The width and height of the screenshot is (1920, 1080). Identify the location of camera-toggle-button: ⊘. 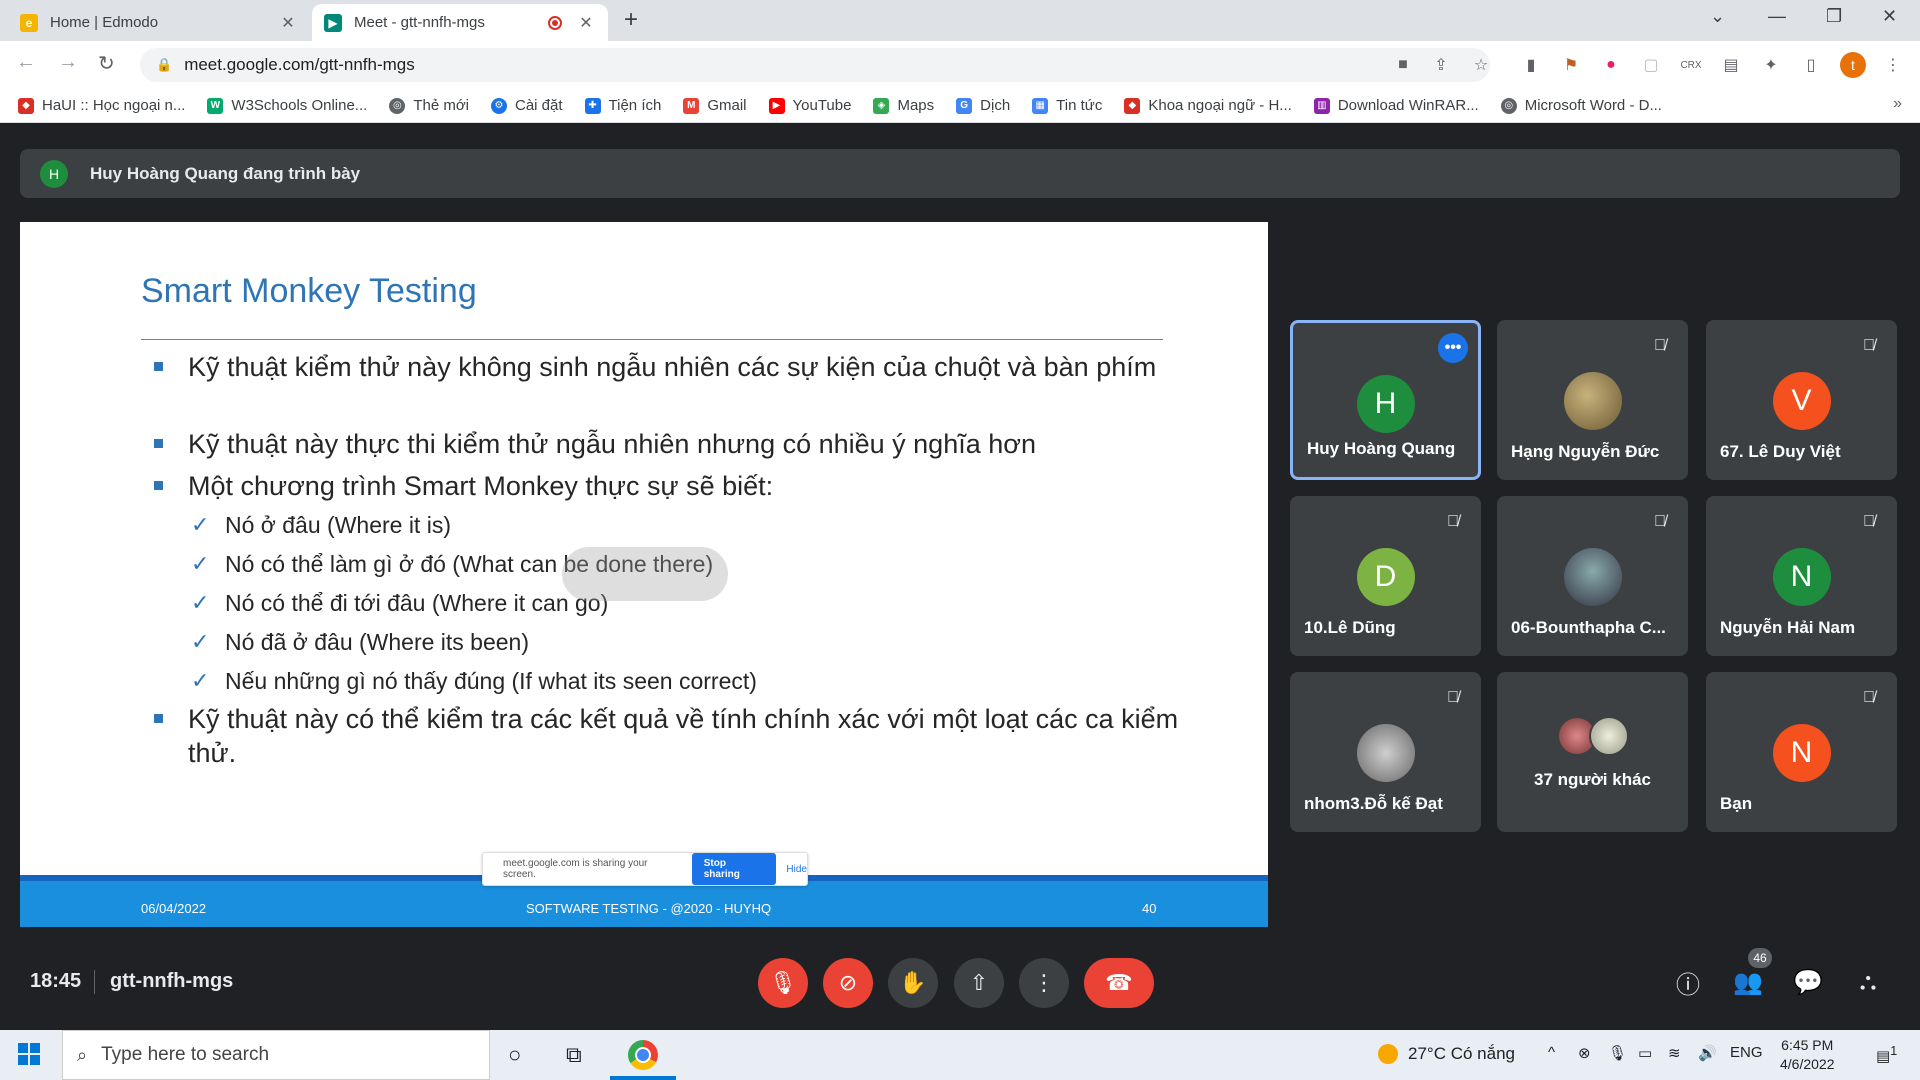
(848, 983).